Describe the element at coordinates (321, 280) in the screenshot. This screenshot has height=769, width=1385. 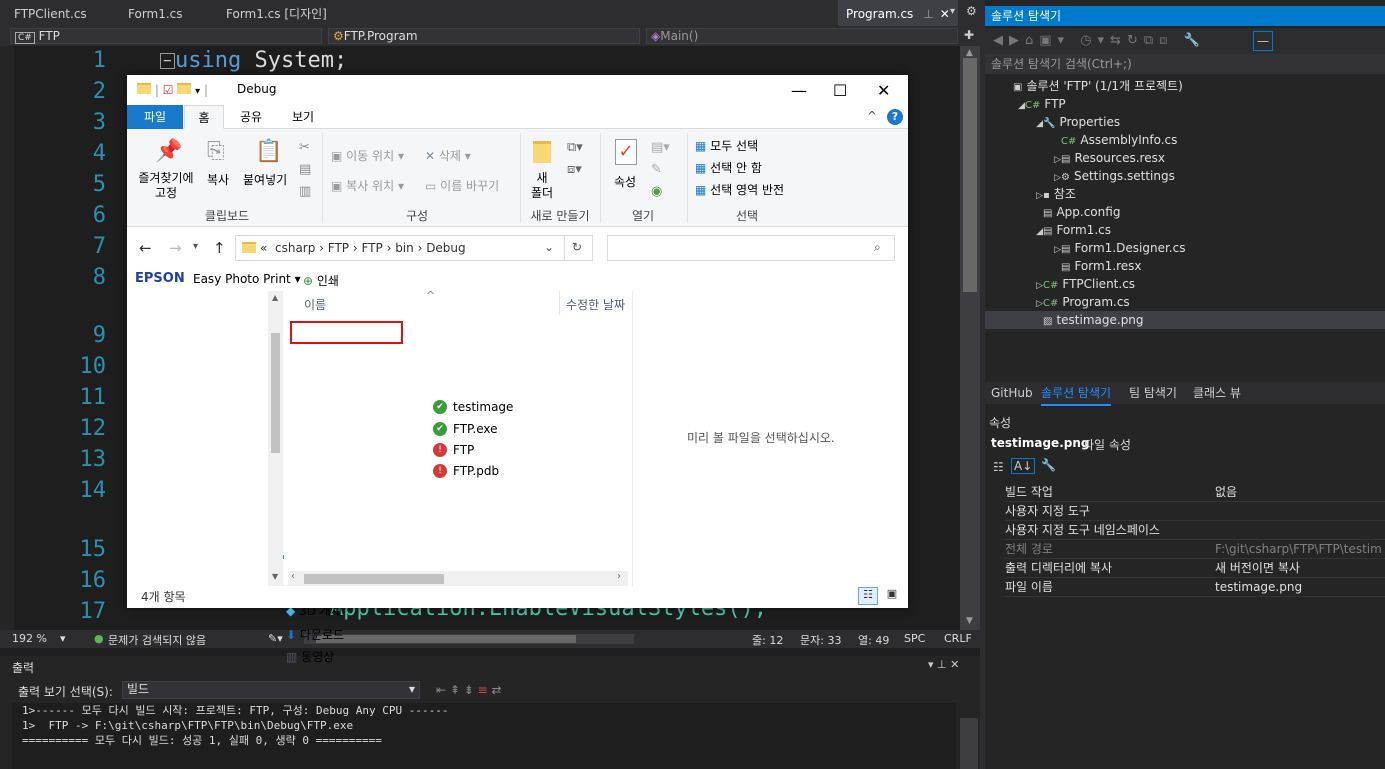
I see `print-button: ⊕ 인쇄` at that location.